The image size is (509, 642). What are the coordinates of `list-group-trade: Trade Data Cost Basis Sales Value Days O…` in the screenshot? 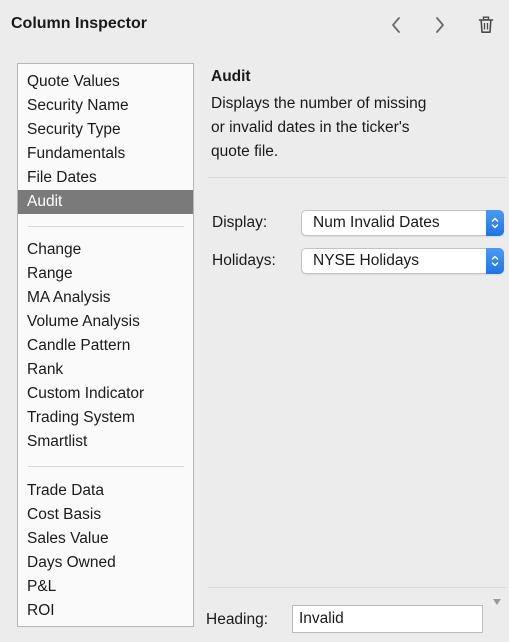 It's located at (105, 551).